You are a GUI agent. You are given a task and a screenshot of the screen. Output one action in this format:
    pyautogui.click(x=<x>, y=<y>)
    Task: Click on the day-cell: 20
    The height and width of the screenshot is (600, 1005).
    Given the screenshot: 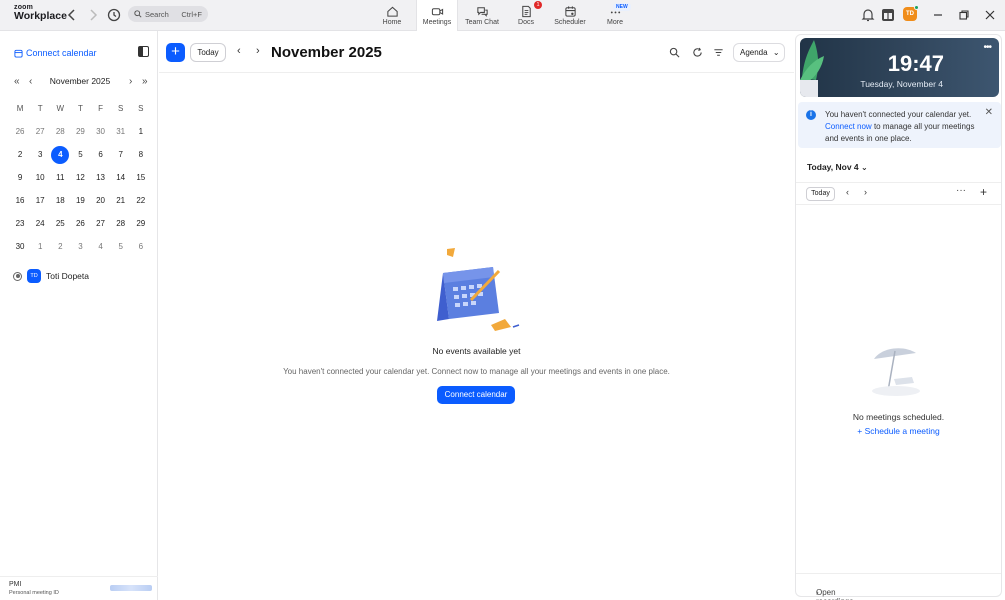 What is the action you would take?
    pyautogui.click(x=101, y=200)
    